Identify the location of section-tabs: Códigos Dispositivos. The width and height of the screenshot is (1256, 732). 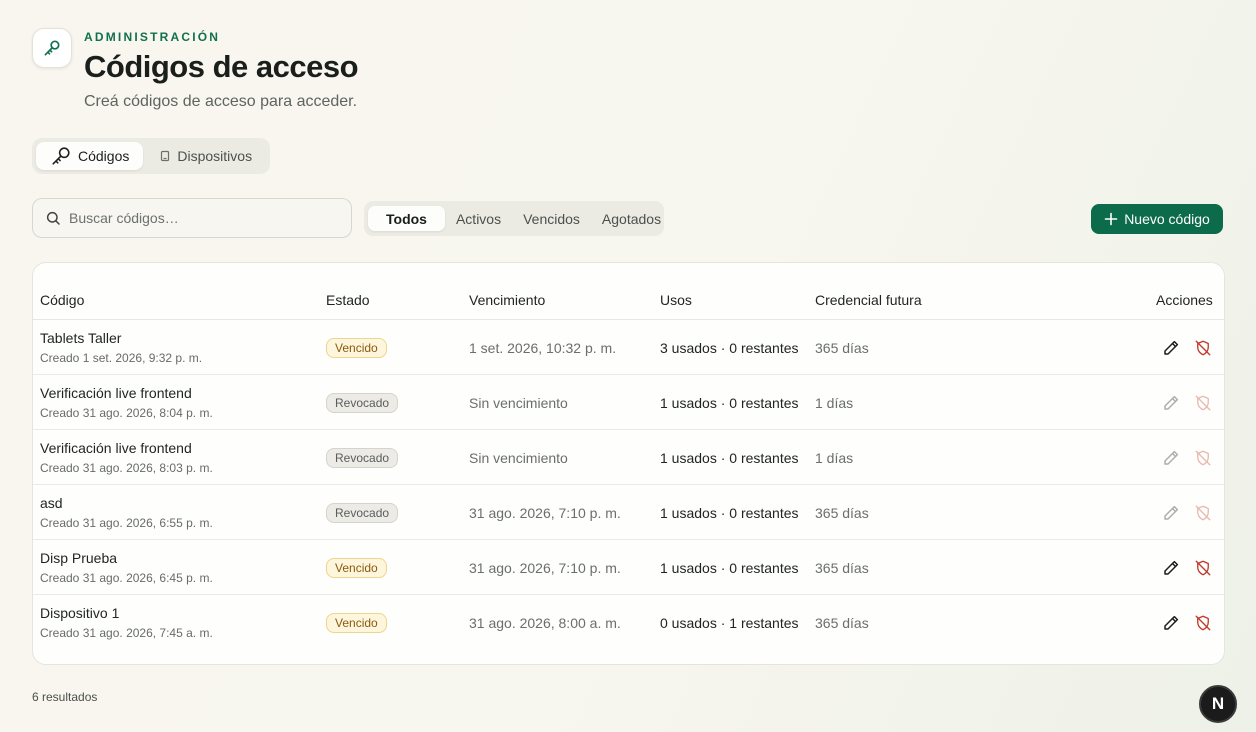
(151, 156).